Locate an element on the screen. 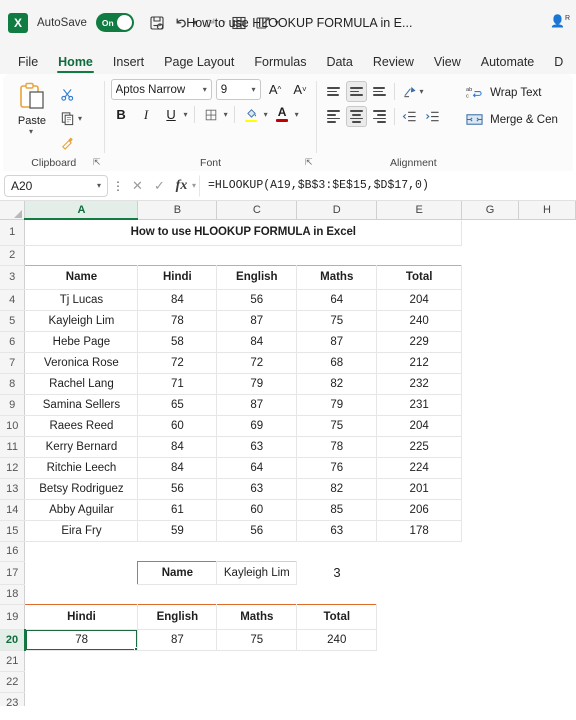  column-header-B: B is located at coordinates (177, 210).